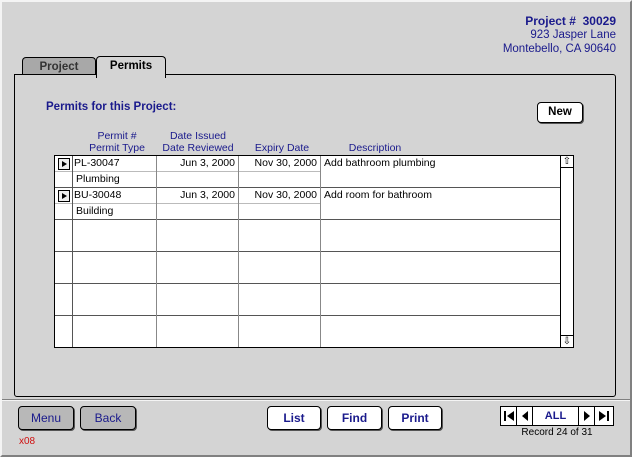  Describe the element at coordinates (95, 211) in the screenshot. I see `permit-type: Building` at that location.